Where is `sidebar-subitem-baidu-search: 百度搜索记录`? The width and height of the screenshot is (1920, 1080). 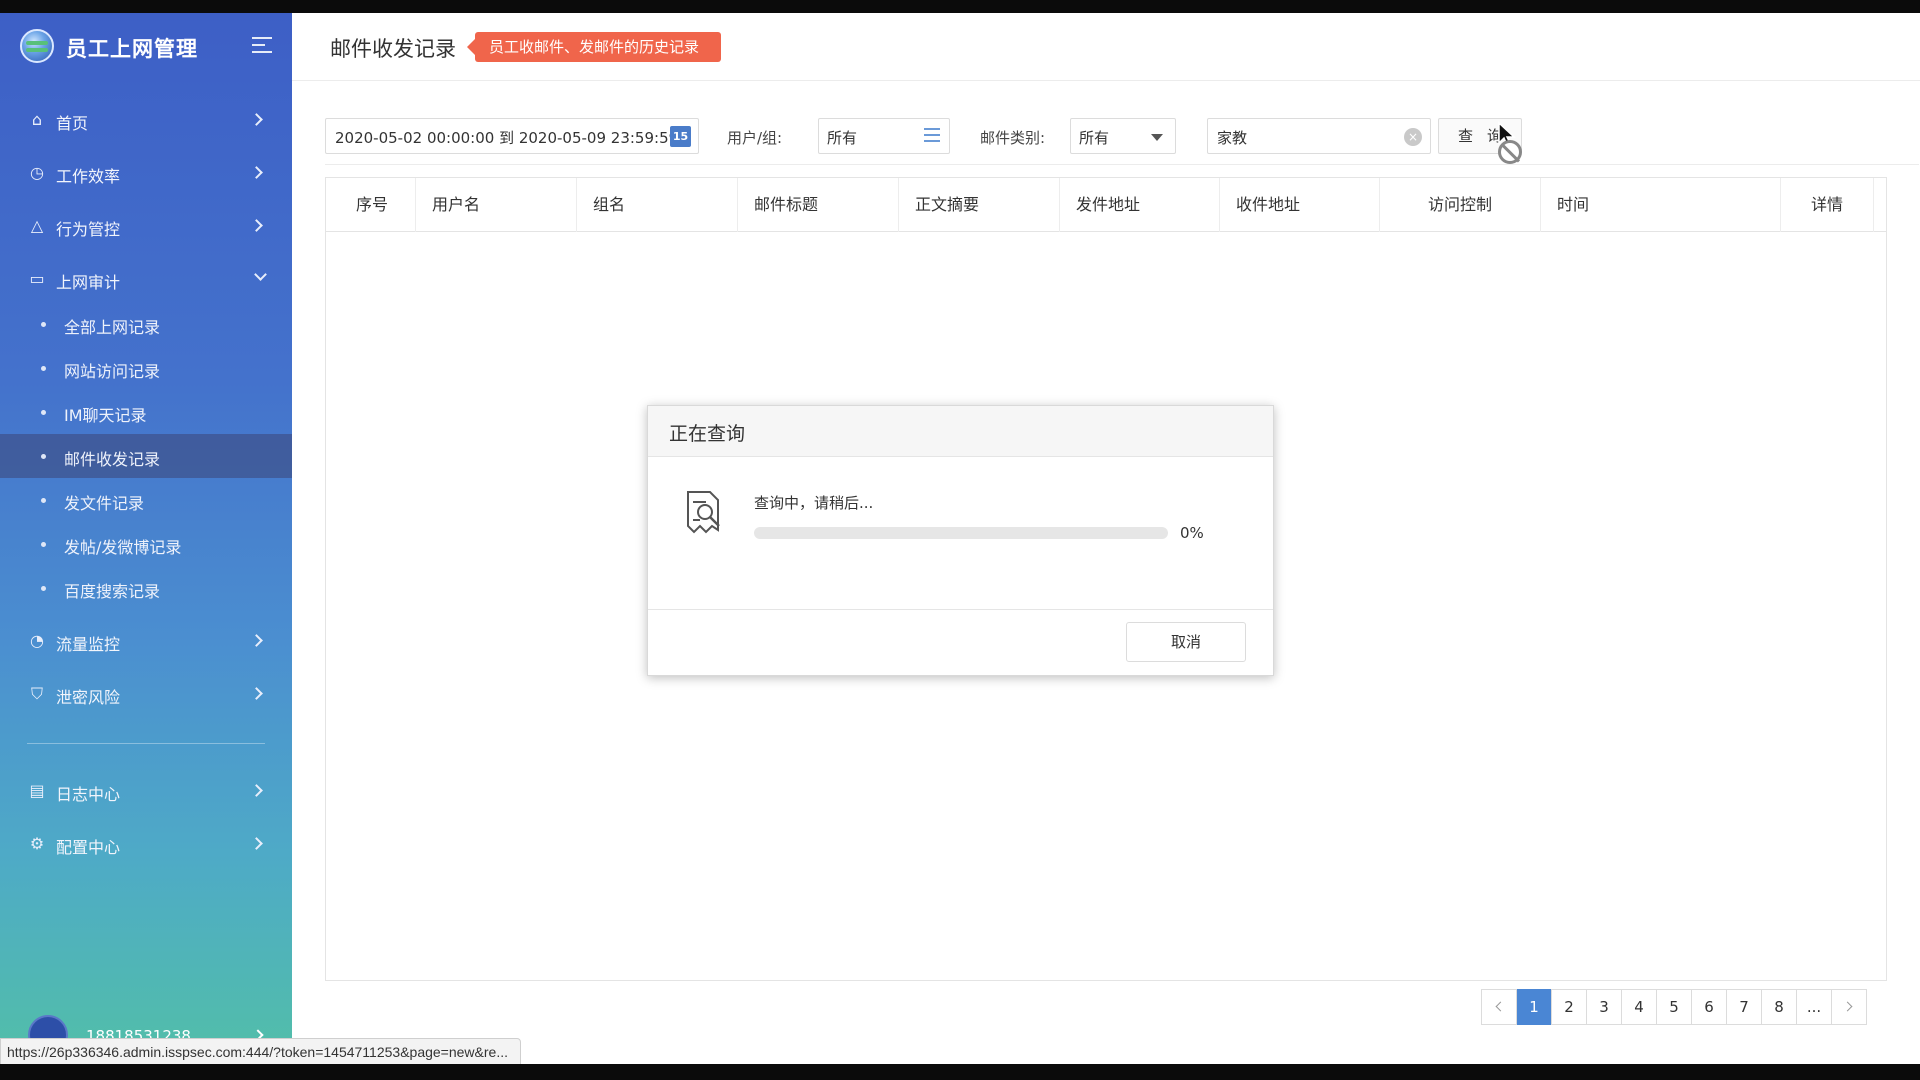 sidebar-subitem-baidu-search: 百度搜索记录 is located at coordinates (146, 588).